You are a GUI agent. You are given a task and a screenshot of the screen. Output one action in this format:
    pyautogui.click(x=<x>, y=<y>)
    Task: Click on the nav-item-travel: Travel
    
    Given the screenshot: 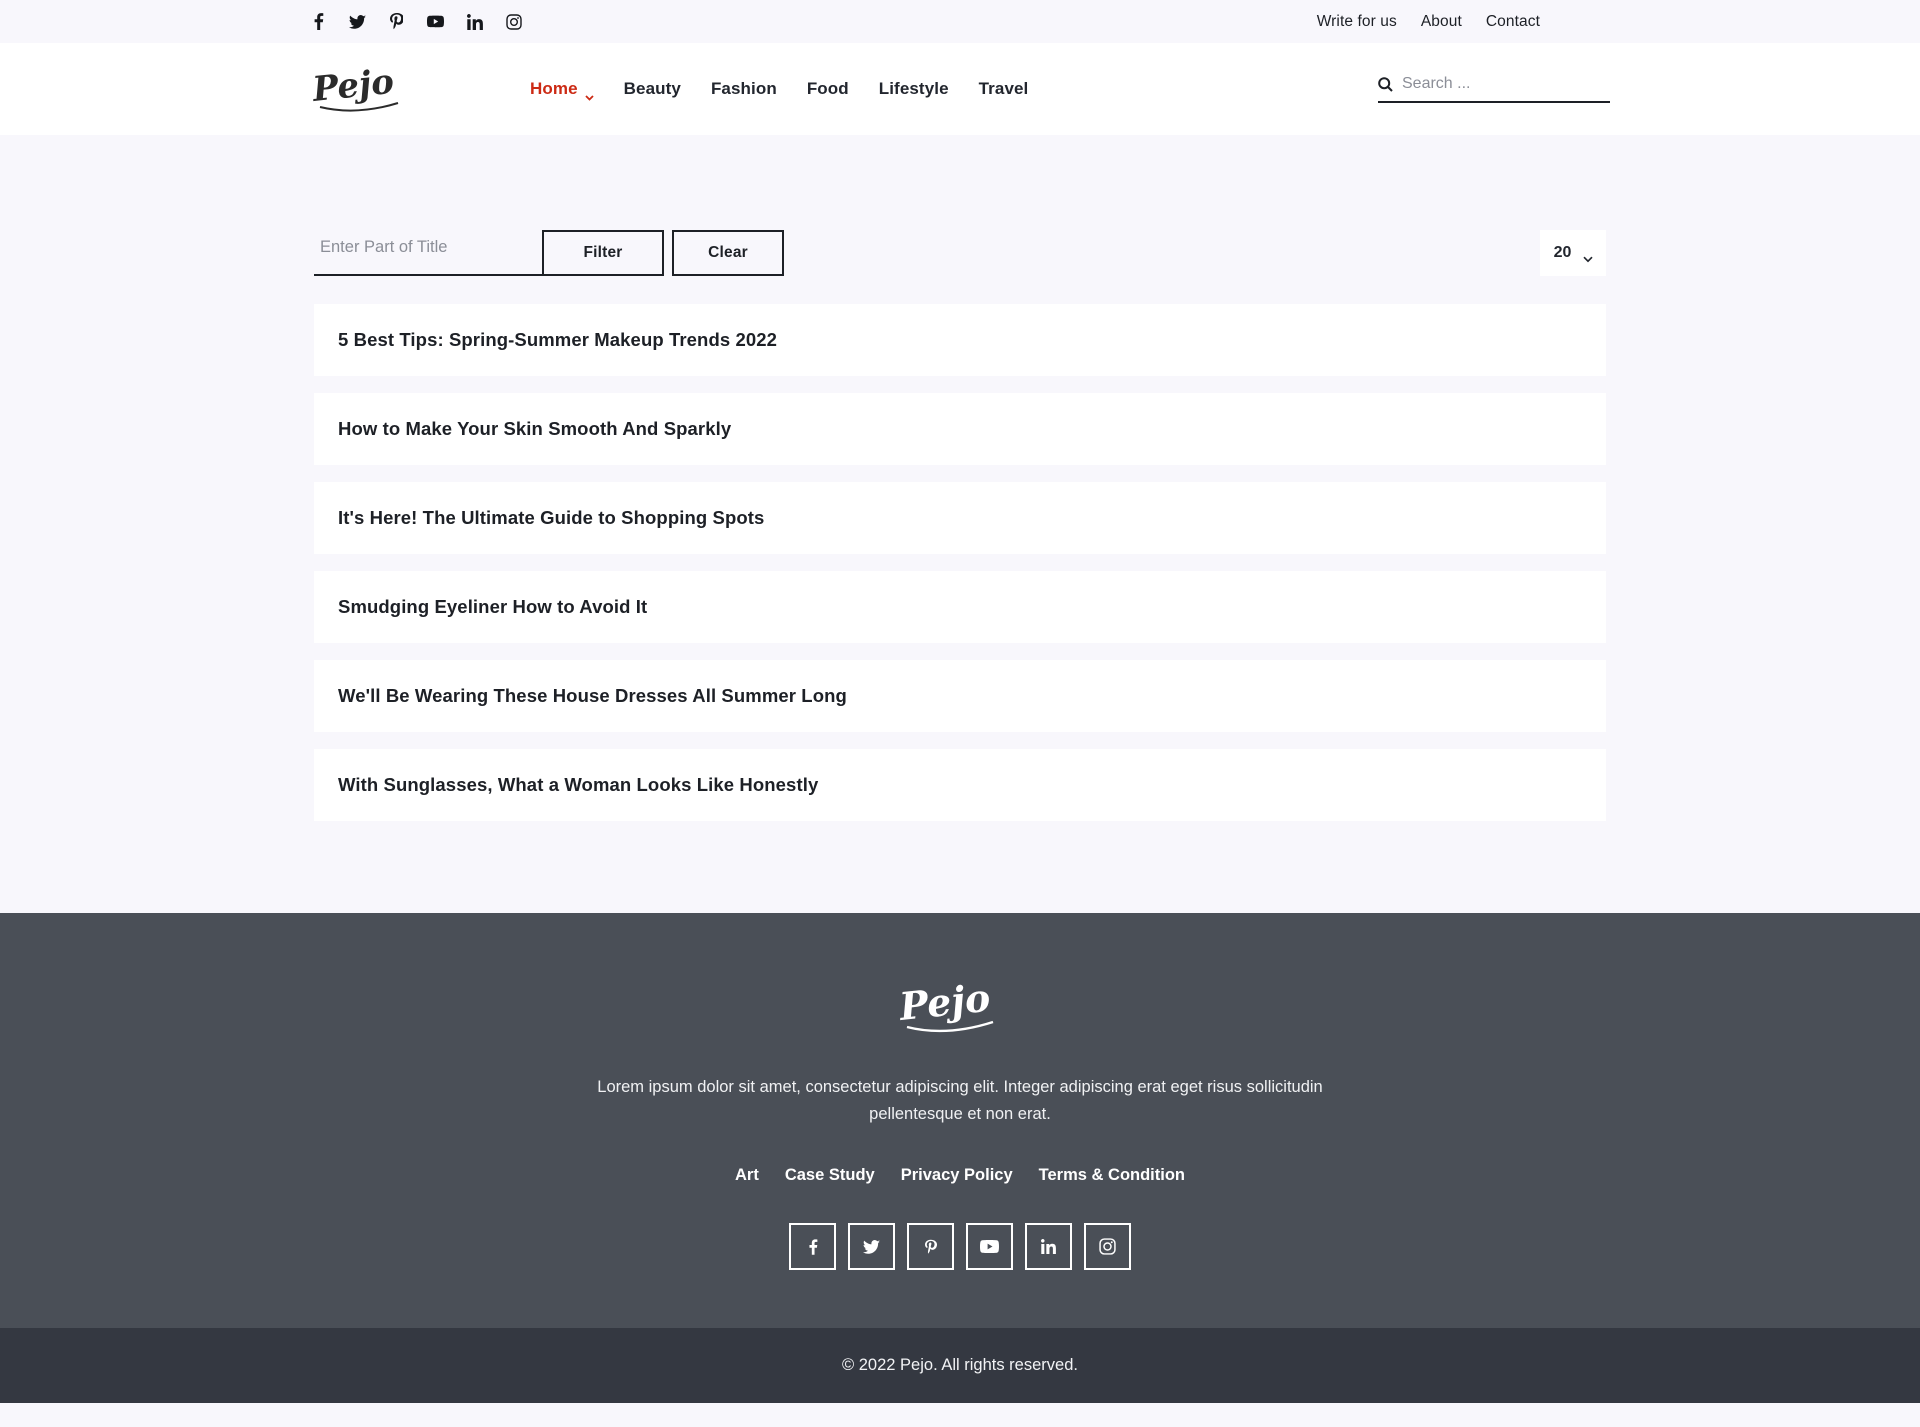 What is the action you would take?
    pyautogui.click(x=1004, y=89)
    